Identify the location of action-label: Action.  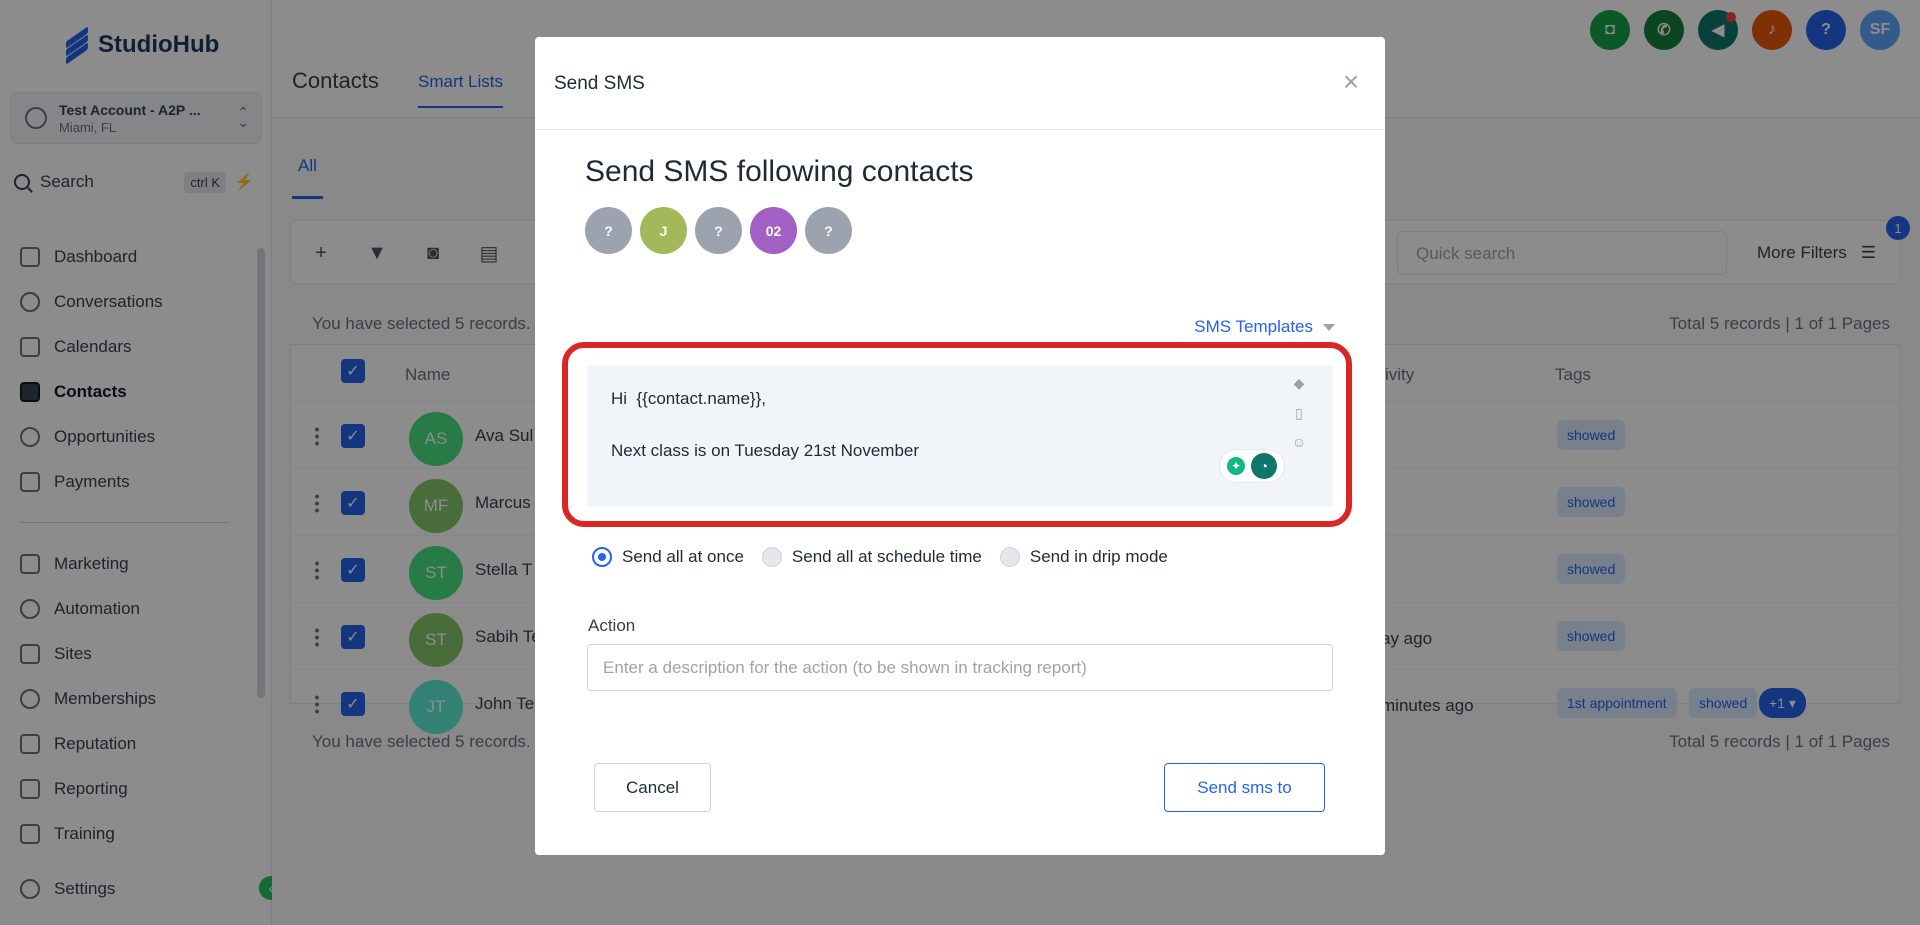
(612, 625).